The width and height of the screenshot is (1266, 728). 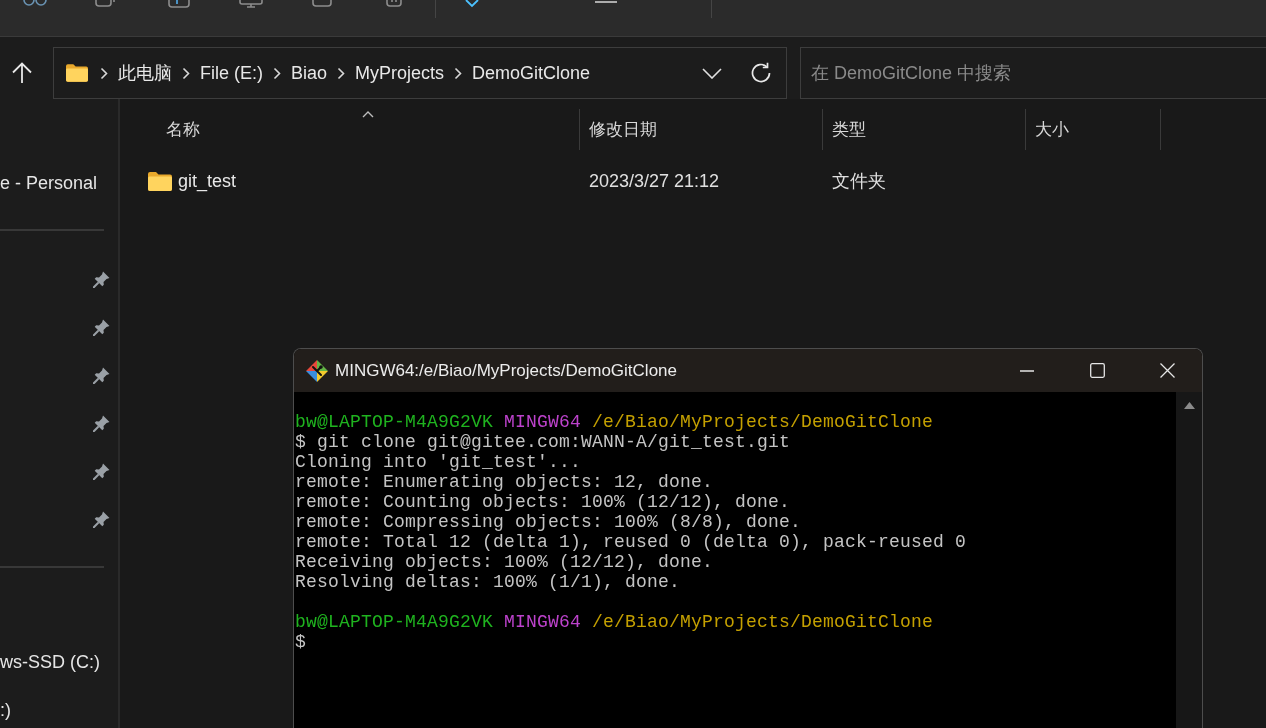 I want to click on scroll-up-arrow-icon, so click(x=1189, y=405).